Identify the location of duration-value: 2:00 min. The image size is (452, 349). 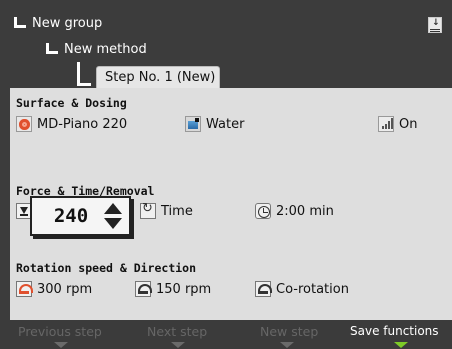
(305, 211).